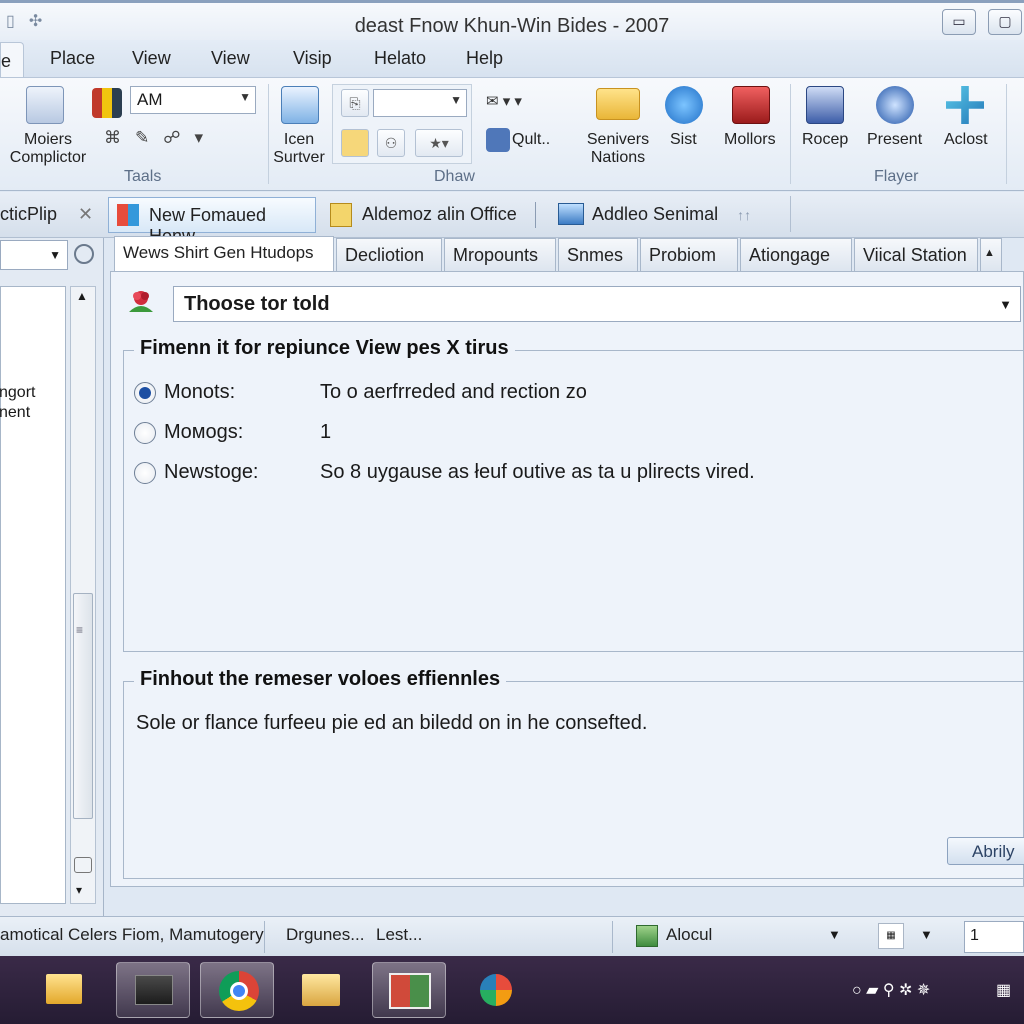  I want to click on menu-tab-place: Place, so click(72, 58).